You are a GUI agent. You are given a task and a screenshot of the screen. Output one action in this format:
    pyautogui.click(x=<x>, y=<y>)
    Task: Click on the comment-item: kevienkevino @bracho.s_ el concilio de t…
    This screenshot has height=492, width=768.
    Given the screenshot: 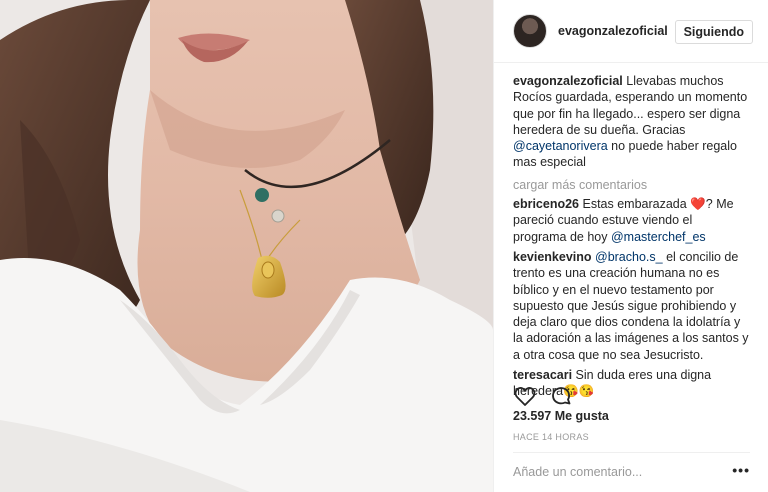 What is the action you would take?
    pyautogui.click(x=631, y=306)
    